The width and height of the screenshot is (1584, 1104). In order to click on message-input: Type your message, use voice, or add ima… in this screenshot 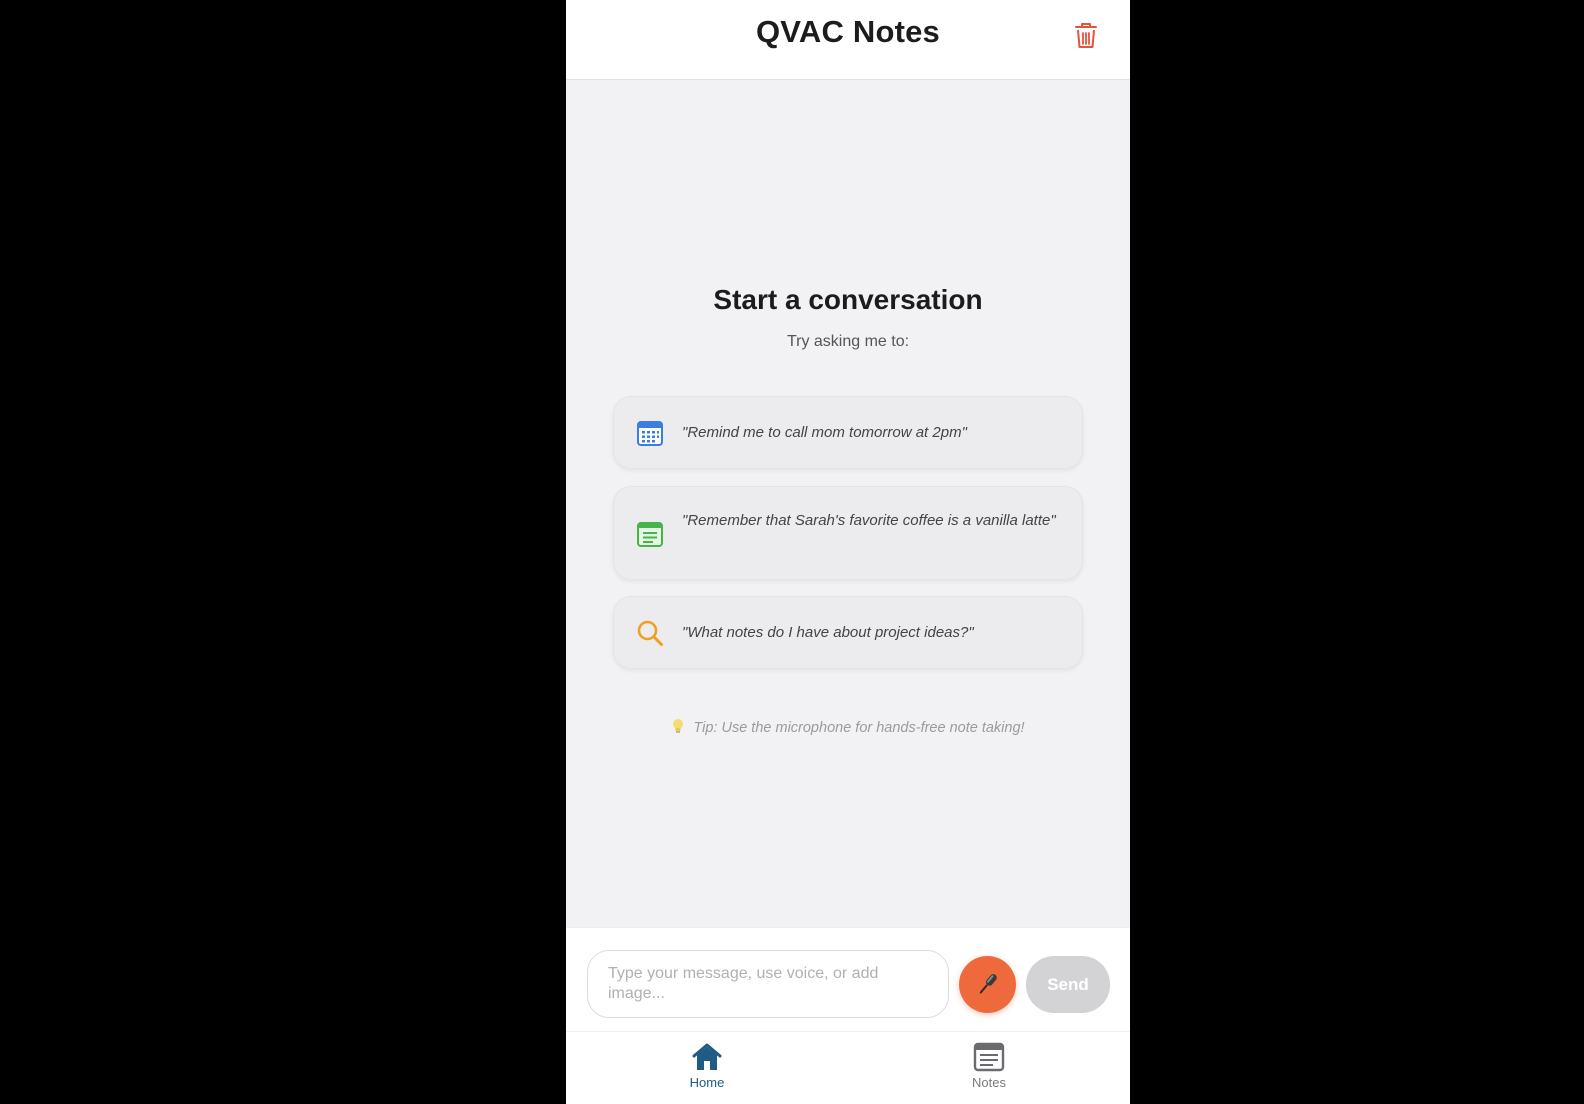, I will do `click(768, 984)`.